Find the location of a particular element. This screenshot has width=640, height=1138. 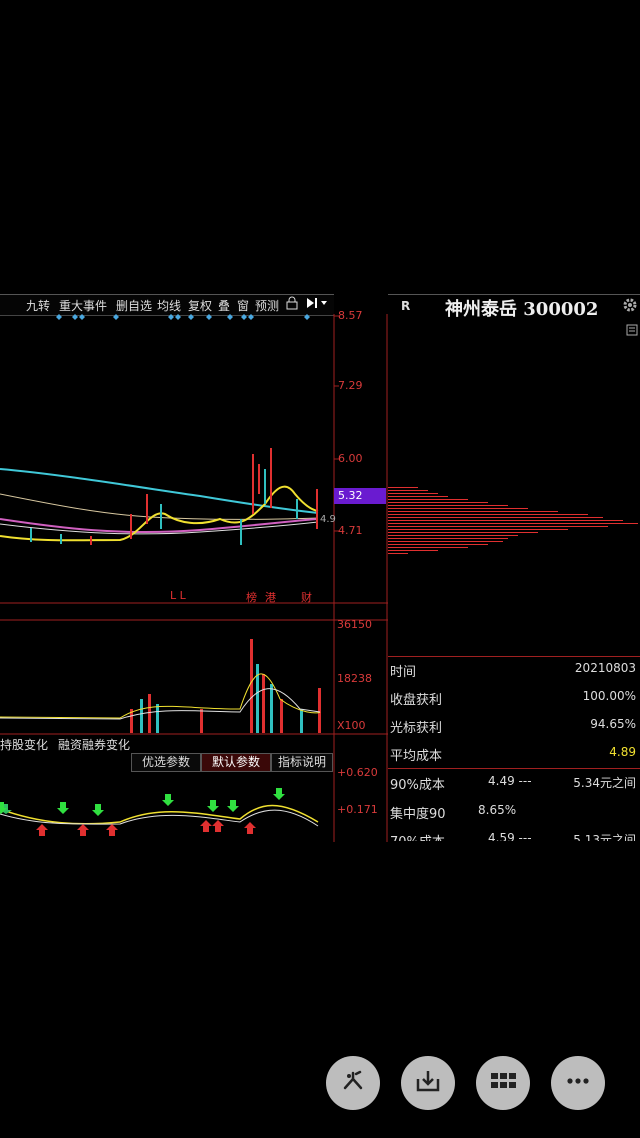

toolbar-window: 窗 is located at coordinates (243, 305).